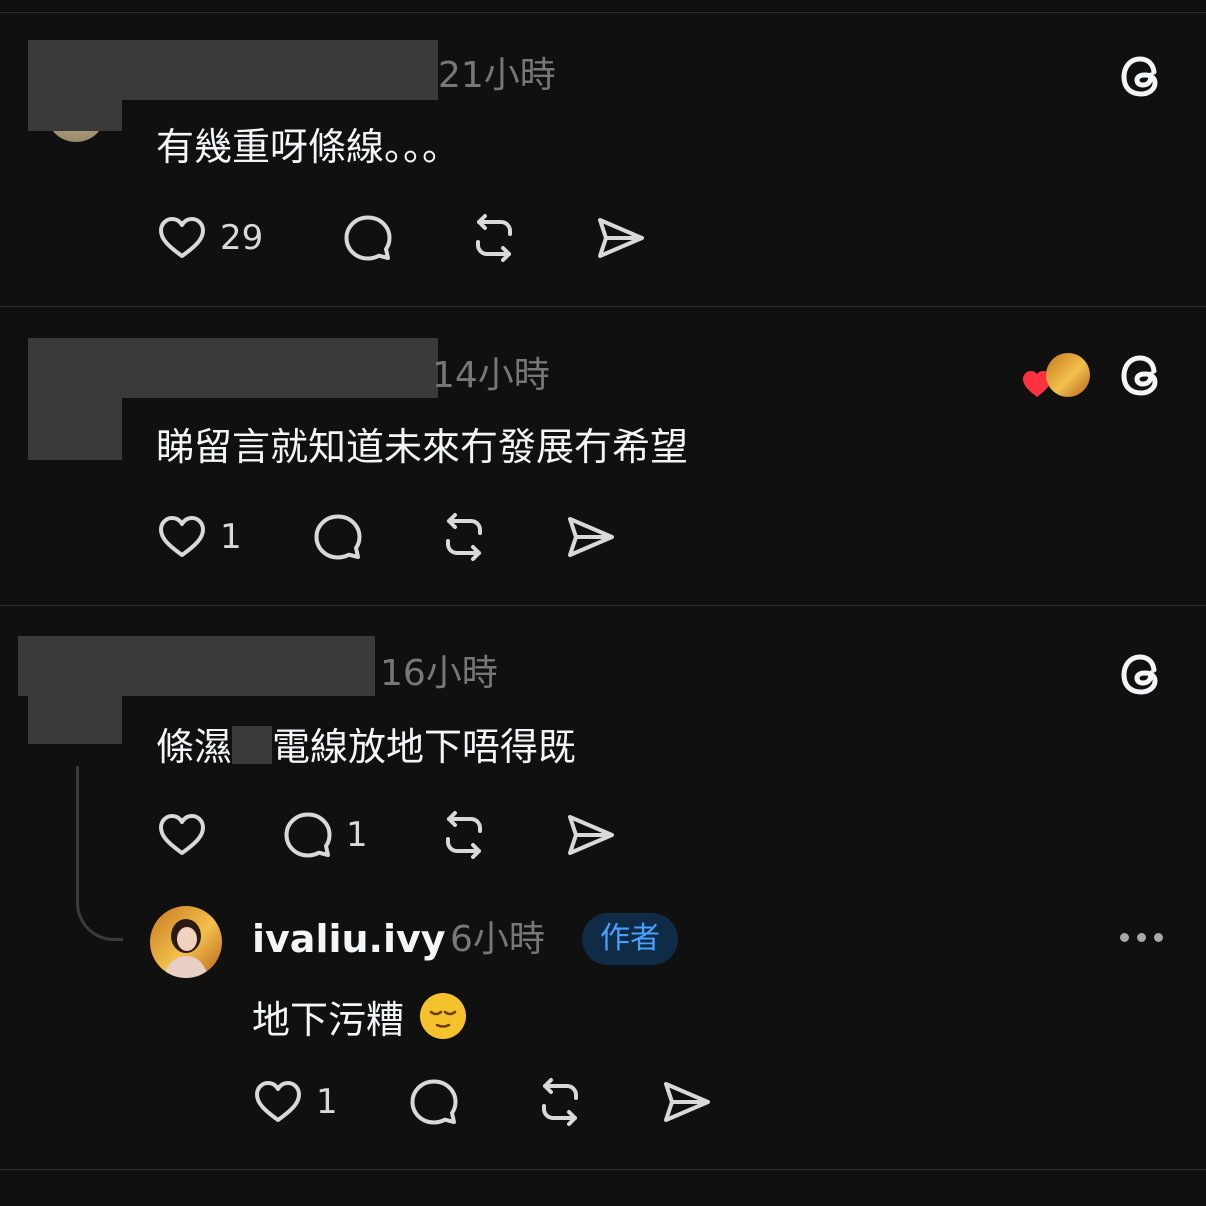 This screenshot has width=1206, height=1206. Describe the element at coordinates (194, 747) in the screenshot. I see `post-text-part: 條濕` at that location.